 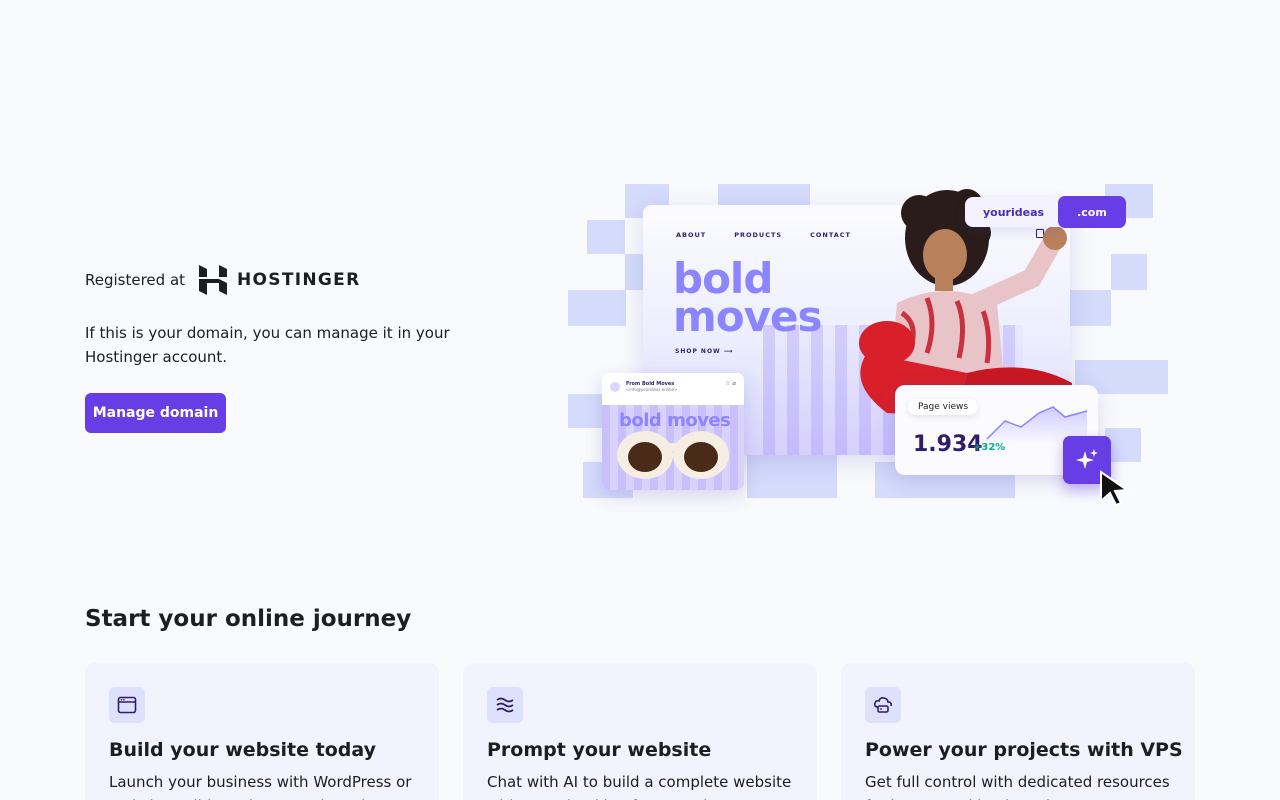 I want to click on email-header: From Bold Moves <info@yourideas.online>, so click(x=643, y=386).